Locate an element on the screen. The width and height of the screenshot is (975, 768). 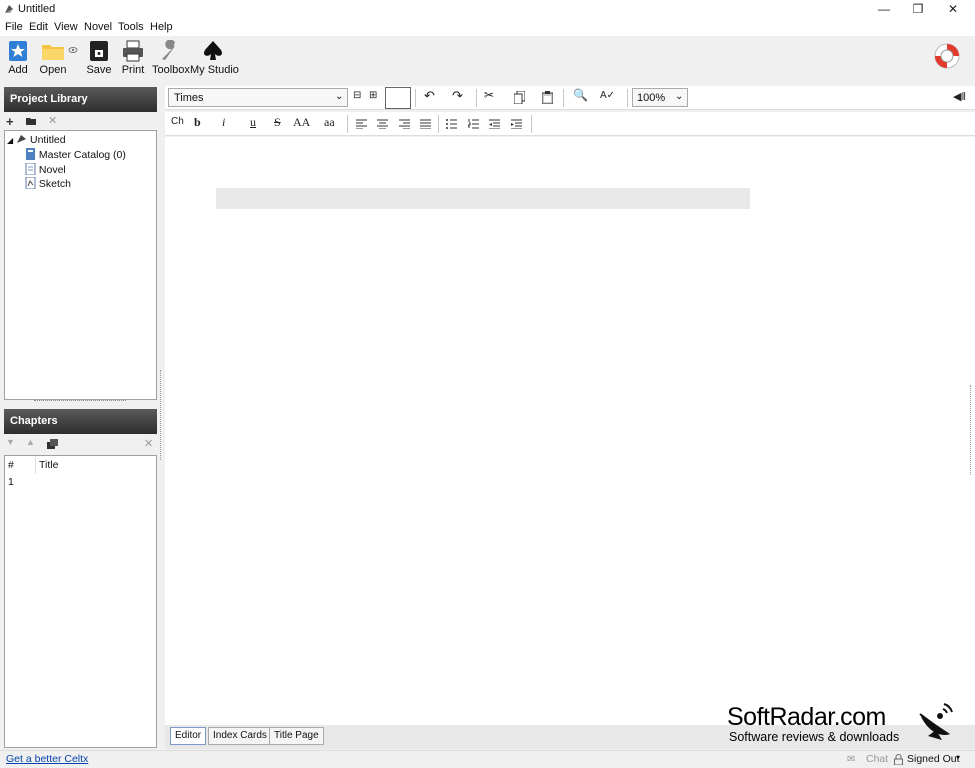
bold-button: b is located at coordinates (197, 122).